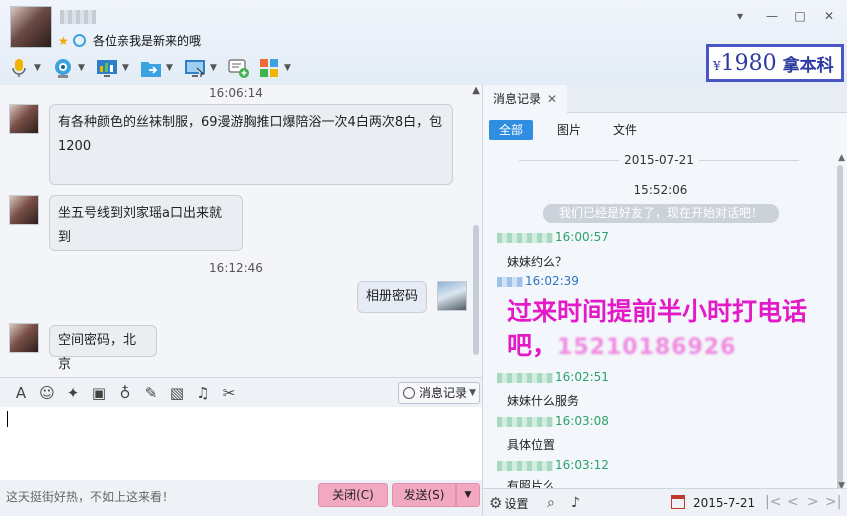 This screenshot has width=847, height=516. What do you see at coordinates (97, 352) in the screenshot?
I see `message-text: 空间密码，北京` at bounding box center [97, 352].